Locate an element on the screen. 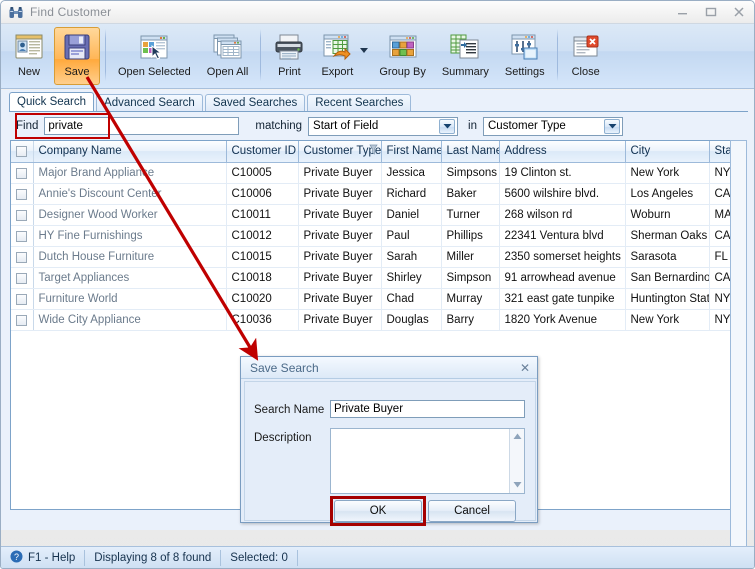  open-selected-button: Open Selected is located at coordinates (154, 56).